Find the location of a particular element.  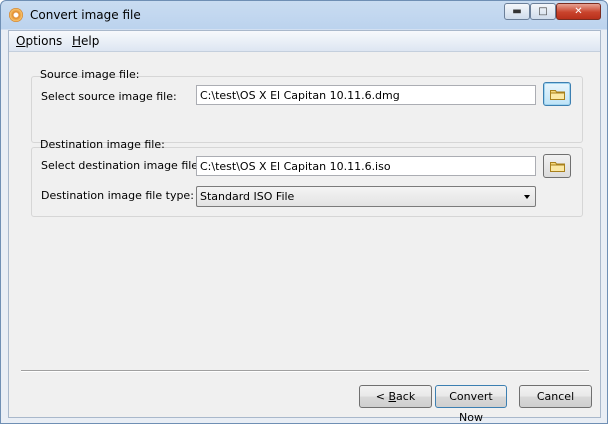

window-title: Convert image file is located at coordinates (85, 15).